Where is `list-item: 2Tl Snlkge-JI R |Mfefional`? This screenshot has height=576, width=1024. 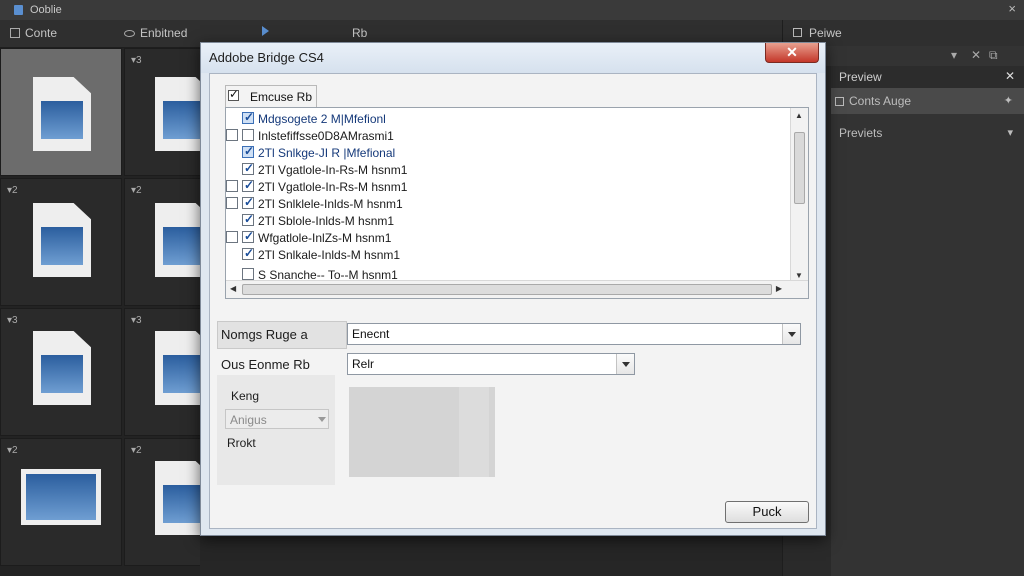
list-item: 2Tl Snlkge-JI R |Mfefional is located at coordinates (508, 152).